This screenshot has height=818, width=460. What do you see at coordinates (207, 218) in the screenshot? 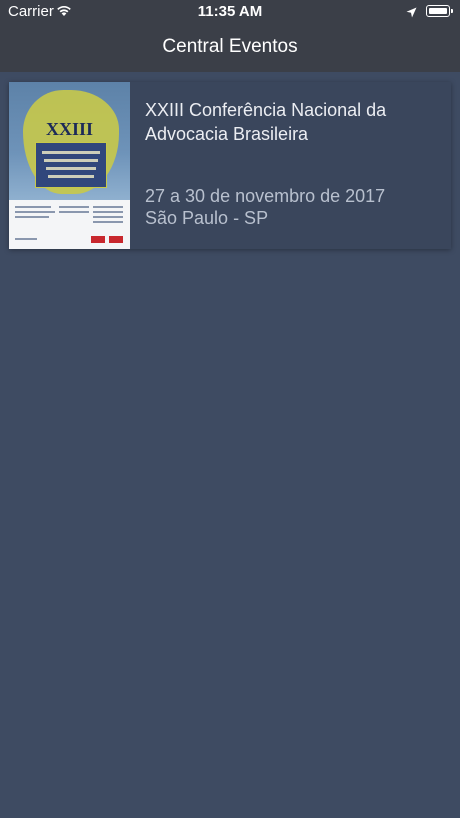
I see `event-location: São Paulo - SP` at bounding box center [207, 218].